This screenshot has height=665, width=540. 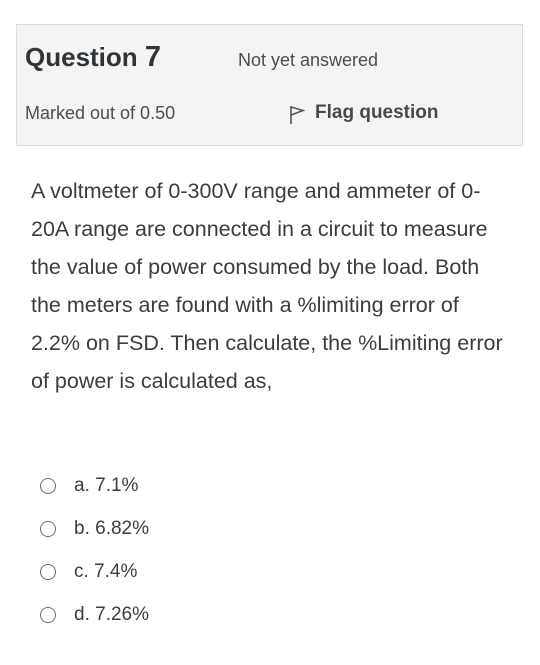 What do you see at coordinates (106, 571) in the screenshot?
I see `answer-option-label: c. 7.4%` at bounding box center [106, 571].